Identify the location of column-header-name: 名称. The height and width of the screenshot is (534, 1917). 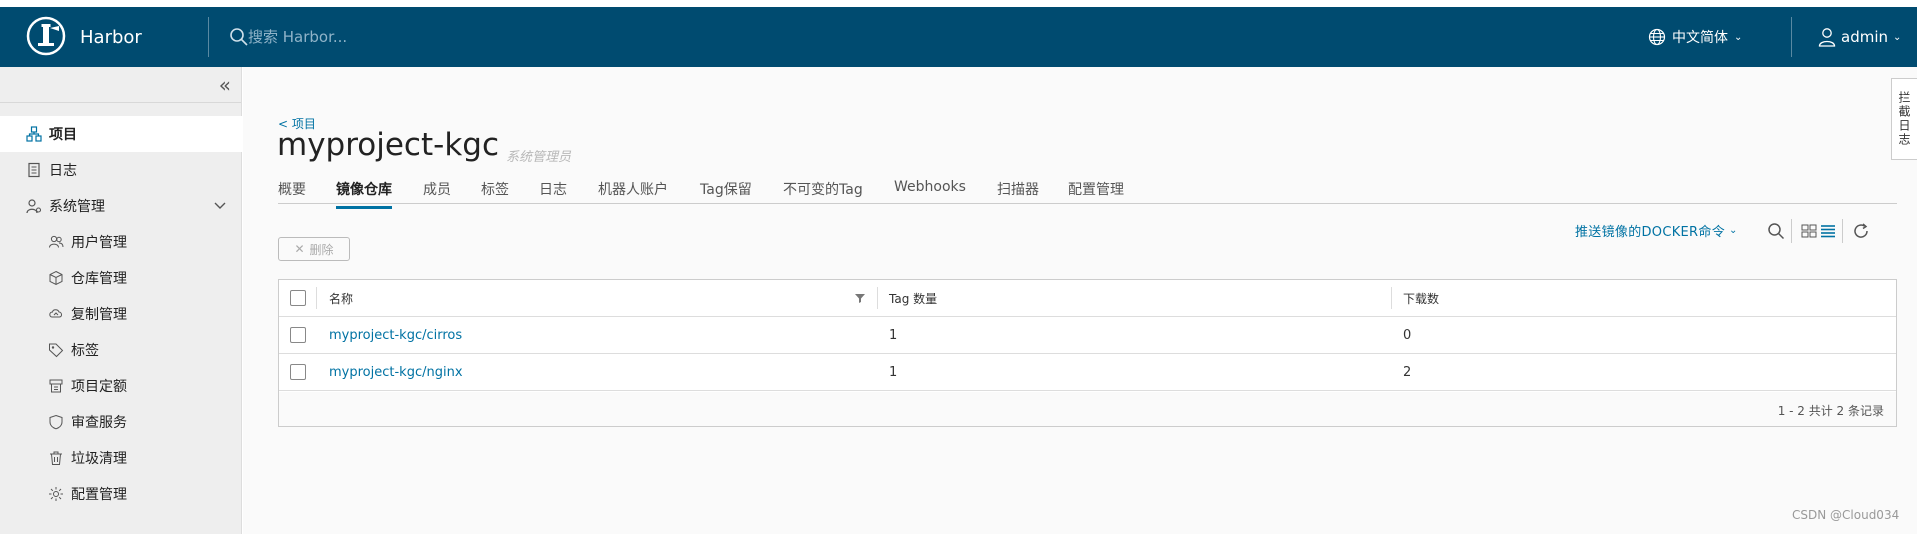
(341, 298).